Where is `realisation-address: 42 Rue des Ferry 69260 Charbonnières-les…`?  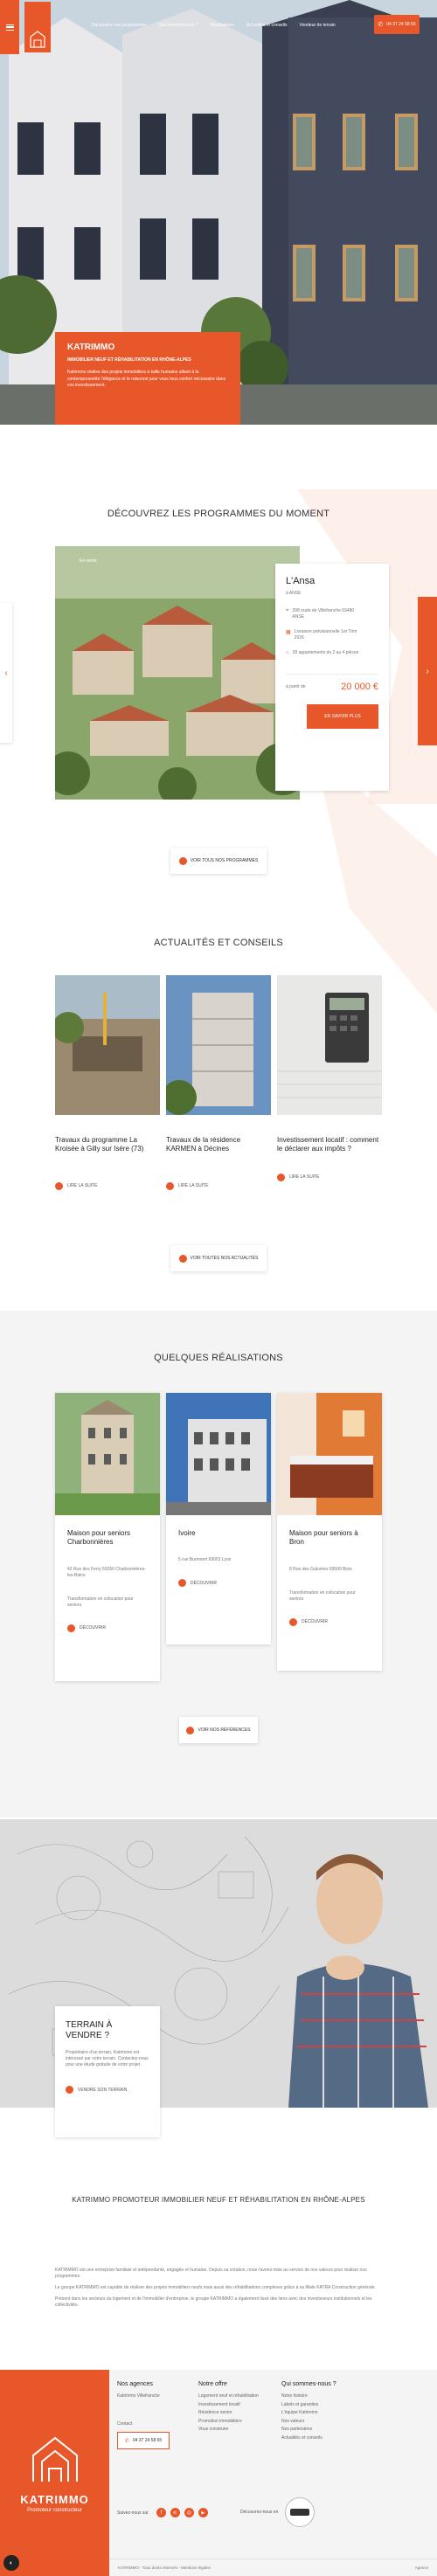 realisation-address: 42 Rue des Ferry 69260 Charbonnières-les… is located at coordinates (106, 1572).